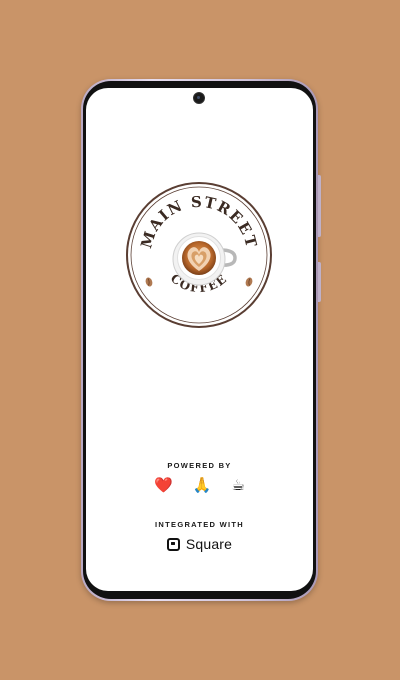 Image resolution: width=400 pixels, height=680 pixels. Describe the element at coordinates (173, 544) in the screenshot. I see `square-logo-icon` at that location.